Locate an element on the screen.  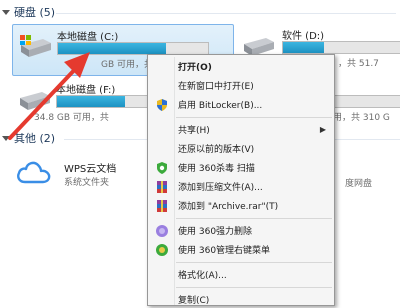
section-divider is located at coordinates (226, 13).